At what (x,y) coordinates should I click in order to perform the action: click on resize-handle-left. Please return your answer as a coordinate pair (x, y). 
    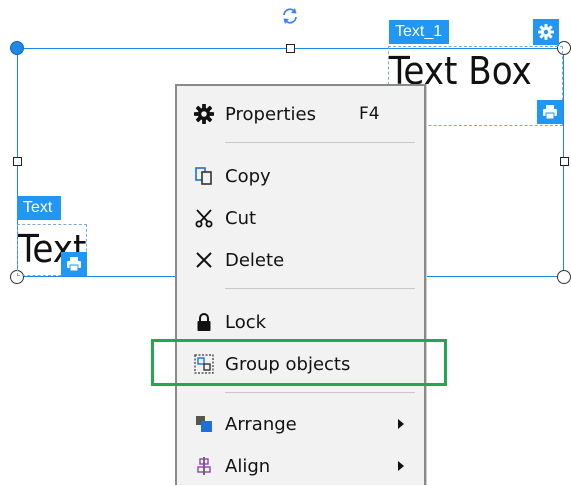
    Looking at the image, I should click on (17, 161).